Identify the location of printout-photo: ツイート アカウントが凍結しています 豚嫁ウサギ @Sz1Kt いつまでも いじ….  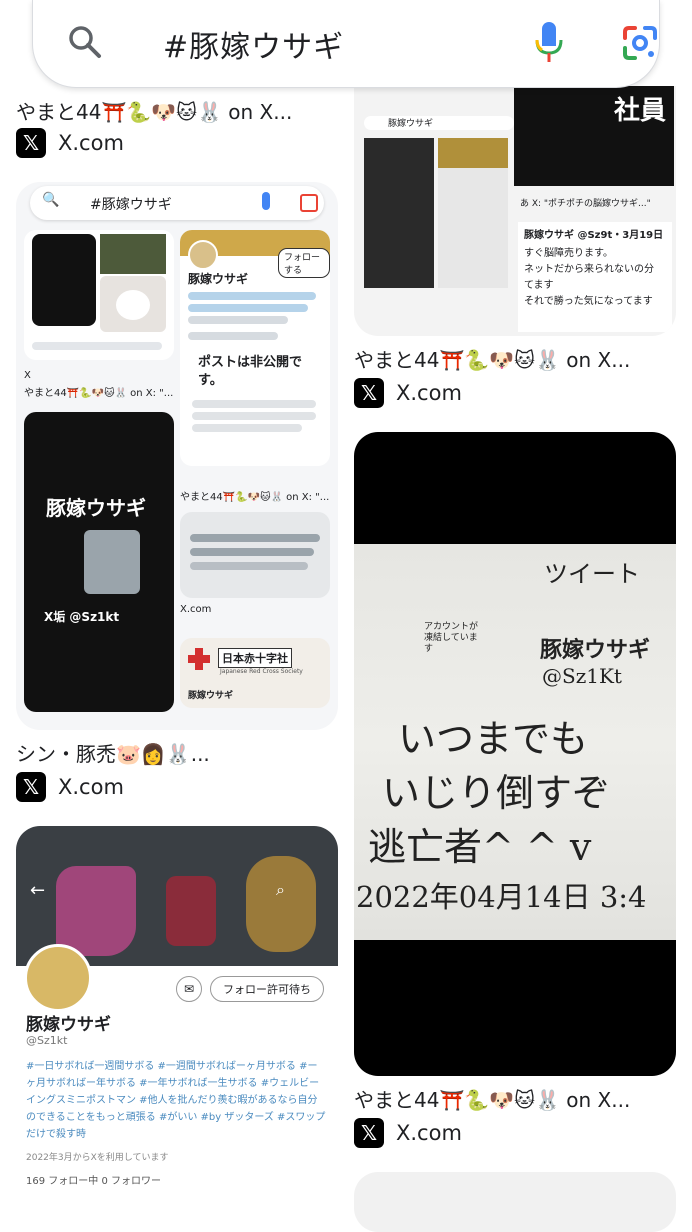
(515, 742).